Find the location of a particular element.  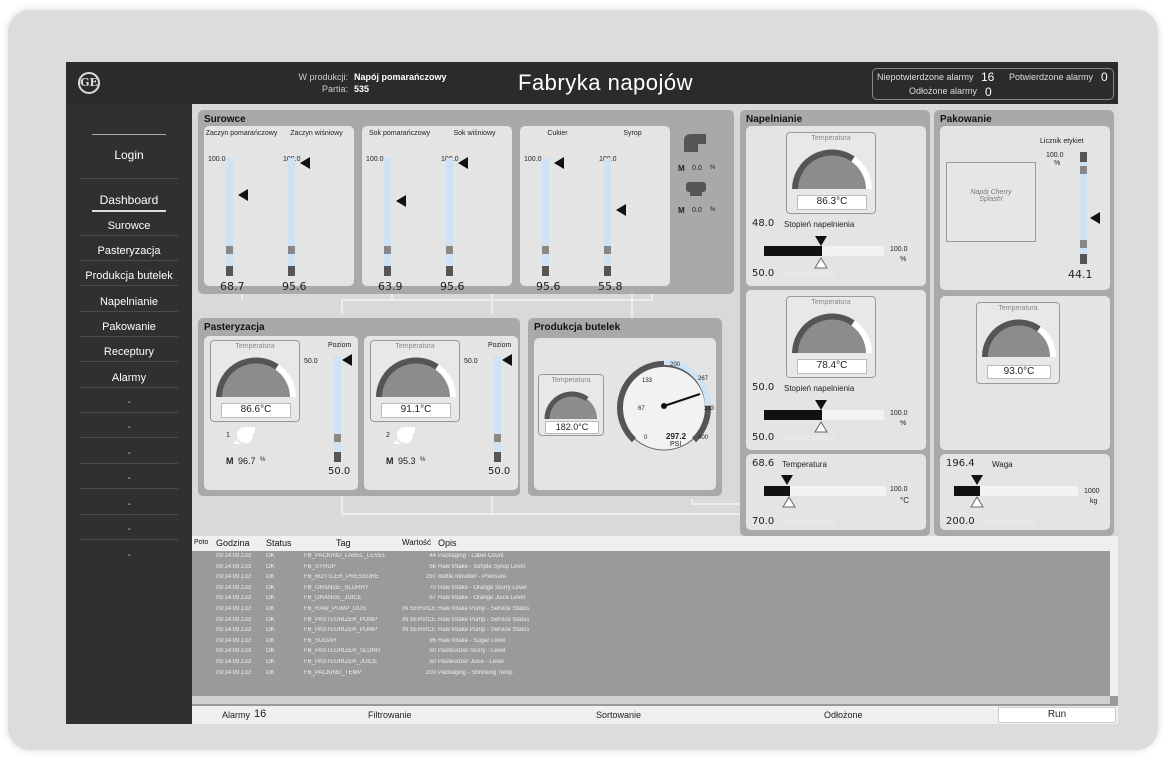

slider-fill is located at coordinates (777, 491).